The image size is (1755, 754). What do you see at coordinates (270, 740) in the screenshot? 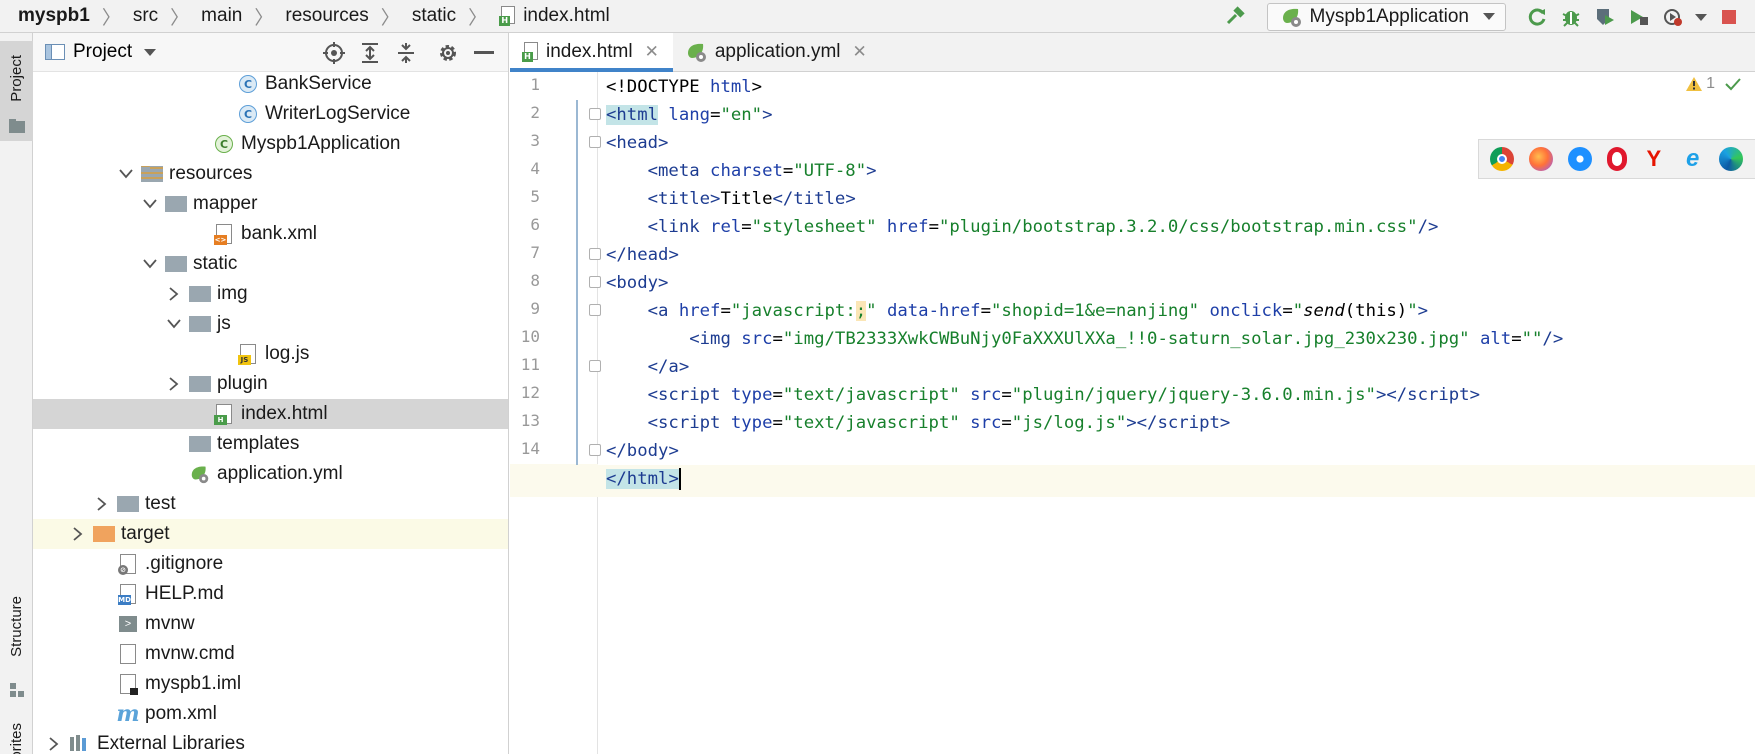
I see `tree-item: External Libraries` at bounding box center [270, 740].